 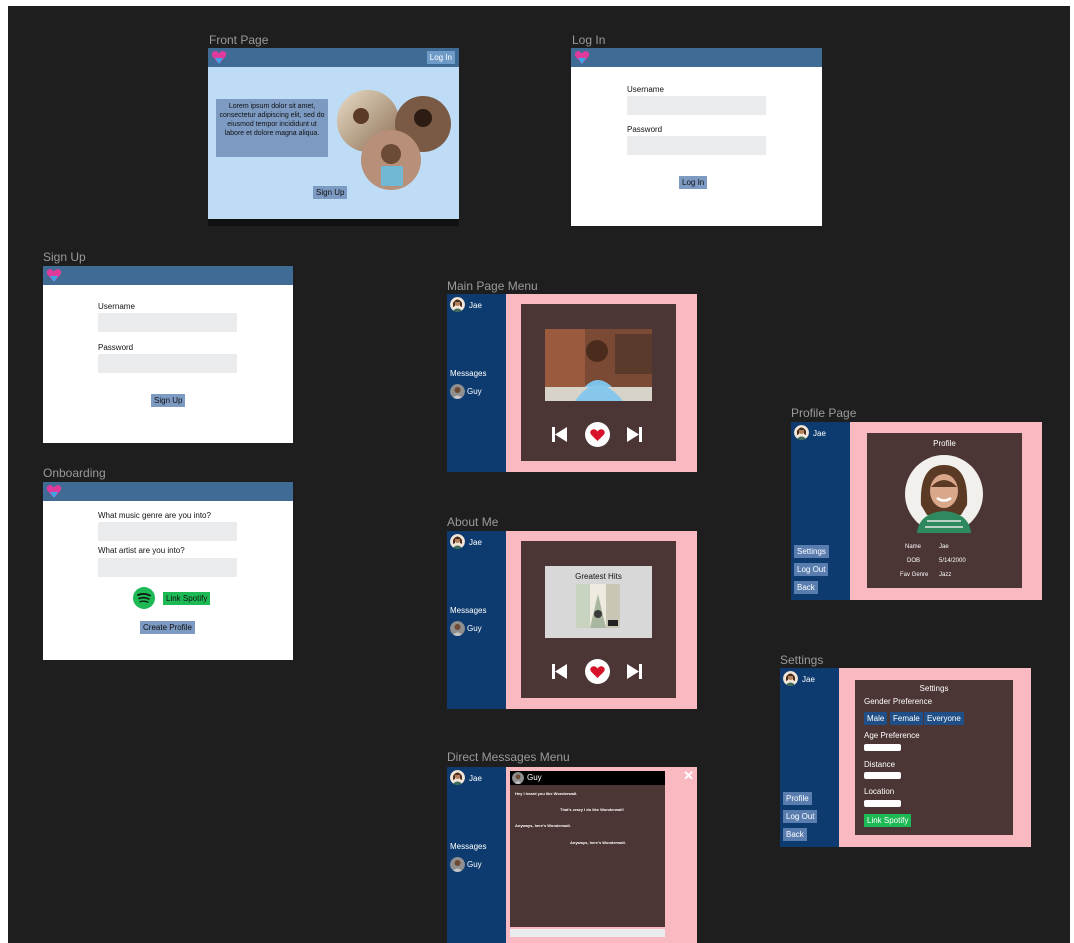 I want to click on log-in-frame: Username Password Log In, so click(x=696, y=137).